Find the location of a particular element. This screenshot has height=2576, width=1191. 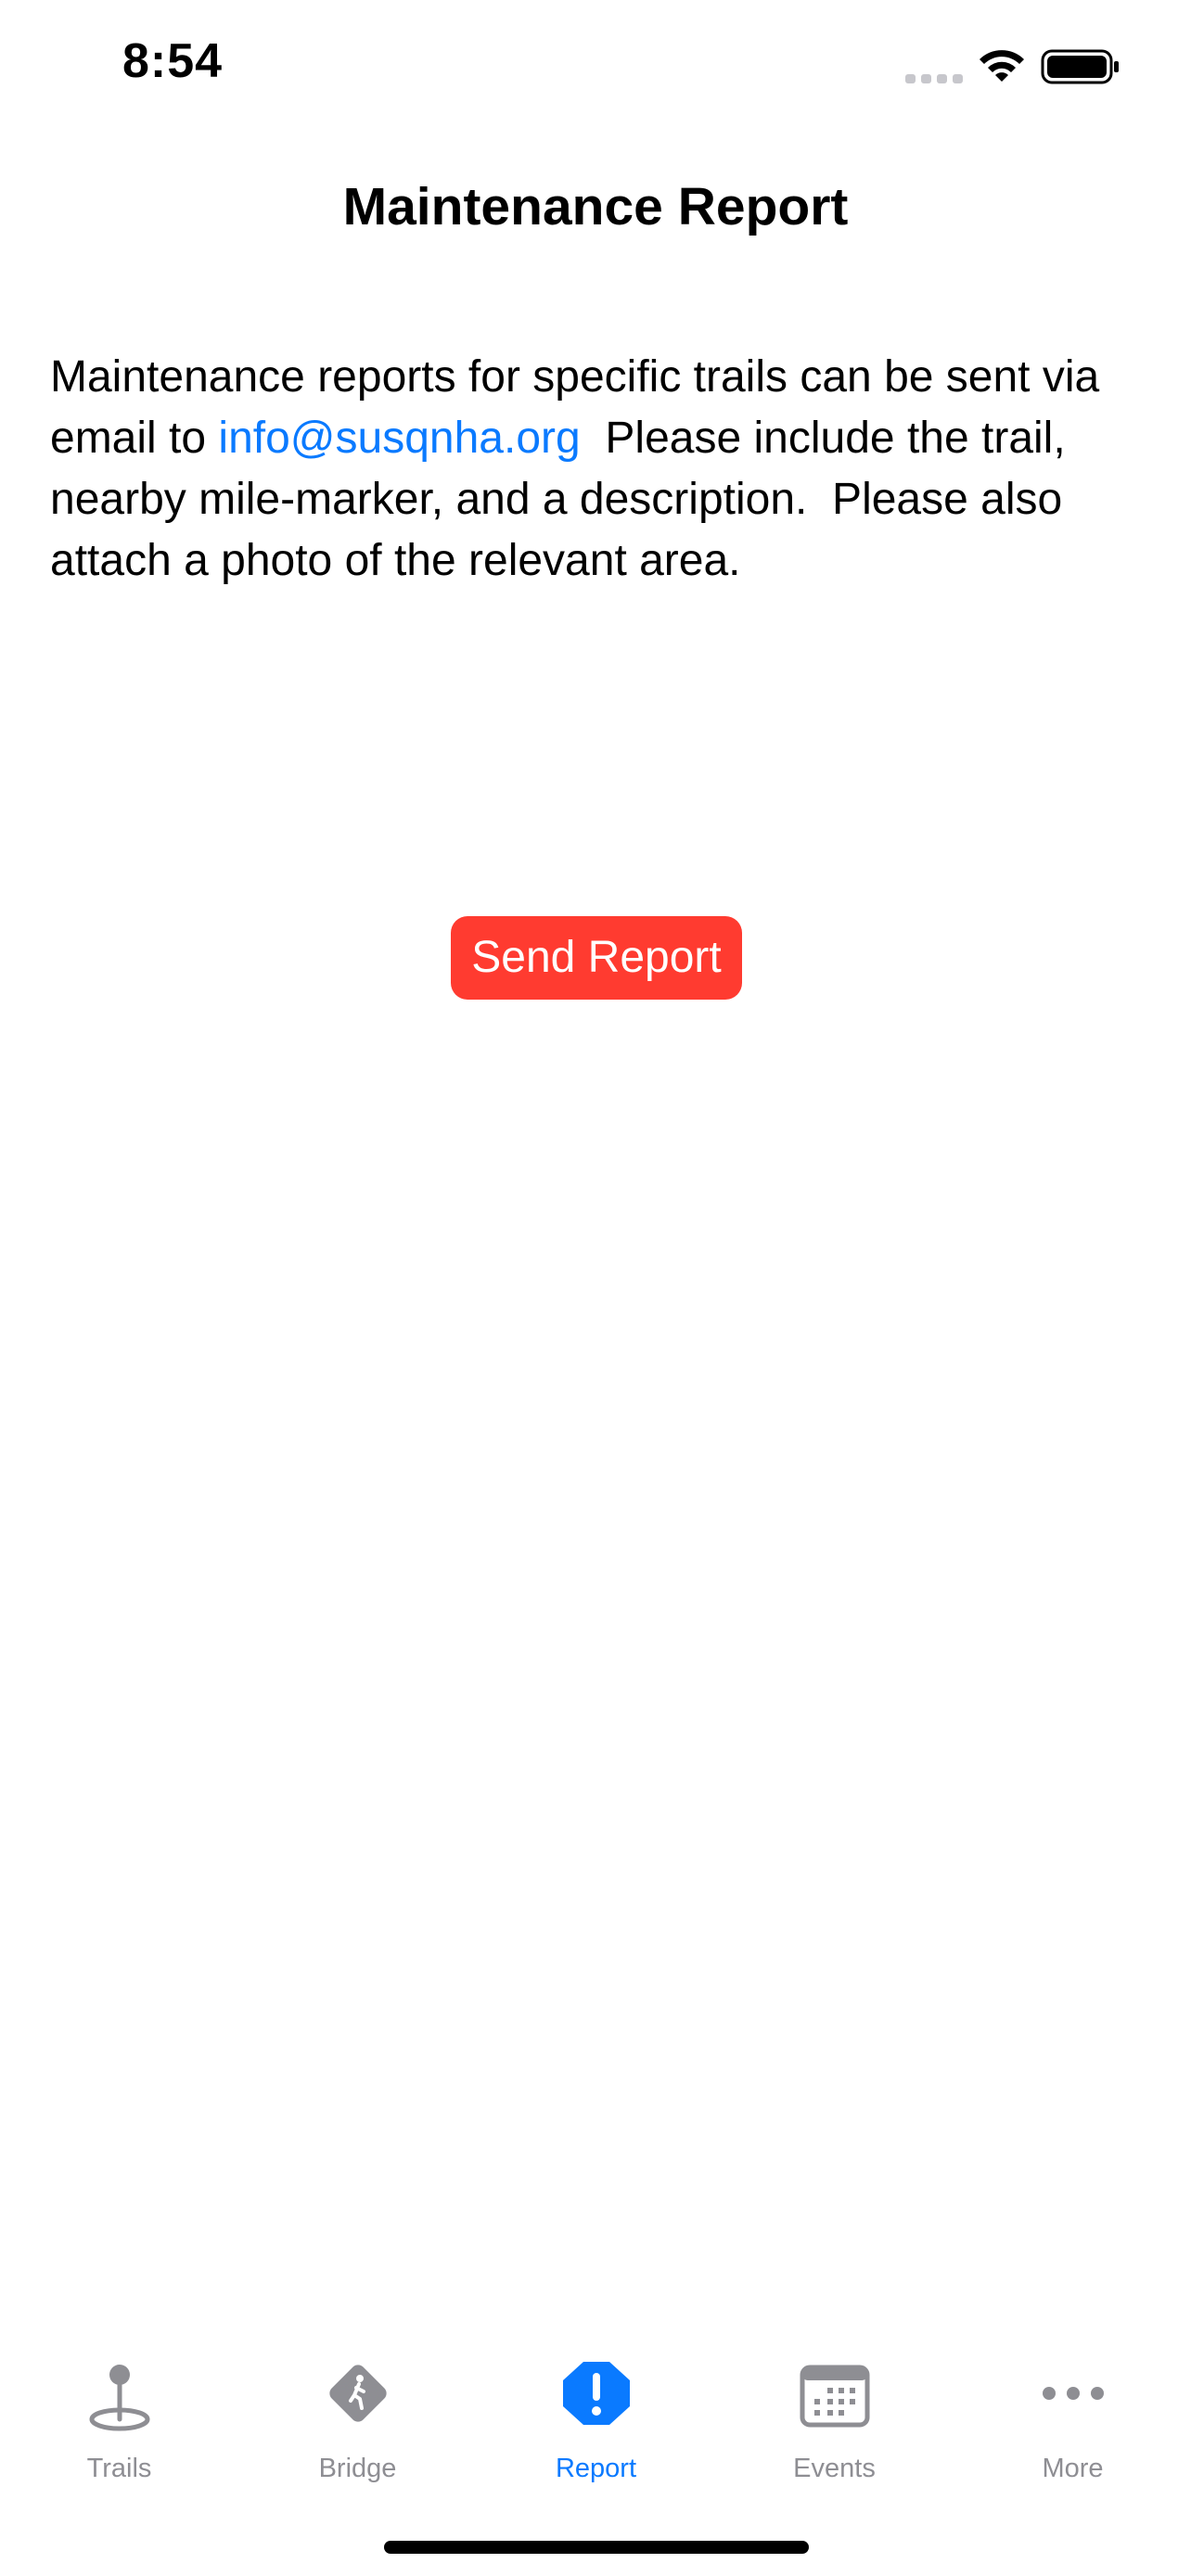

email-link: info@susqnha.org is located at coordinates (399, 438).